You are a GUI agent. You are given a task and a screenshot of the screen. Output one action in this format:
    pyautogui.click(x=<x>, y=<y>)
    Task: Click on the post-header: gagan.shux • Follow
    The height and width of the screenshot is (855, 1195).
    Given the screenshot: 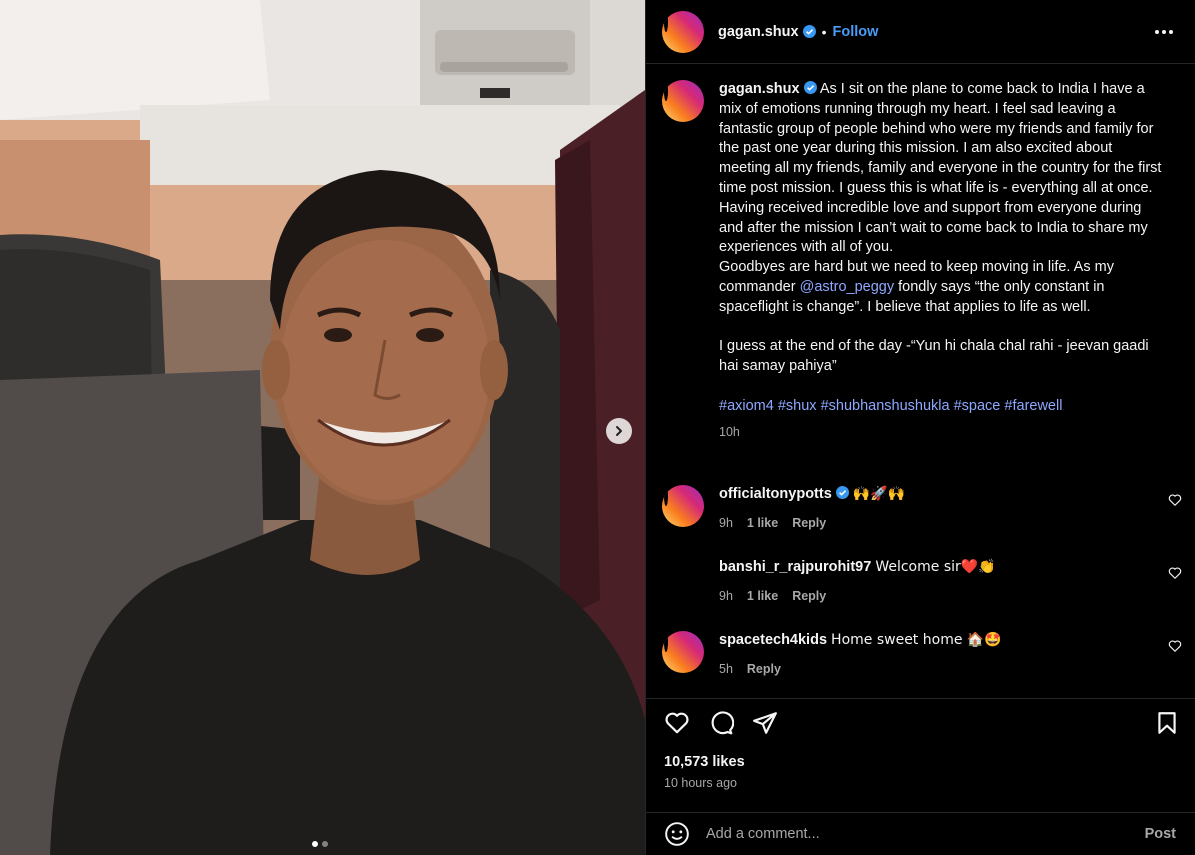 What is the action you would take?
    pyautogui.click(x=920, y=32)
    